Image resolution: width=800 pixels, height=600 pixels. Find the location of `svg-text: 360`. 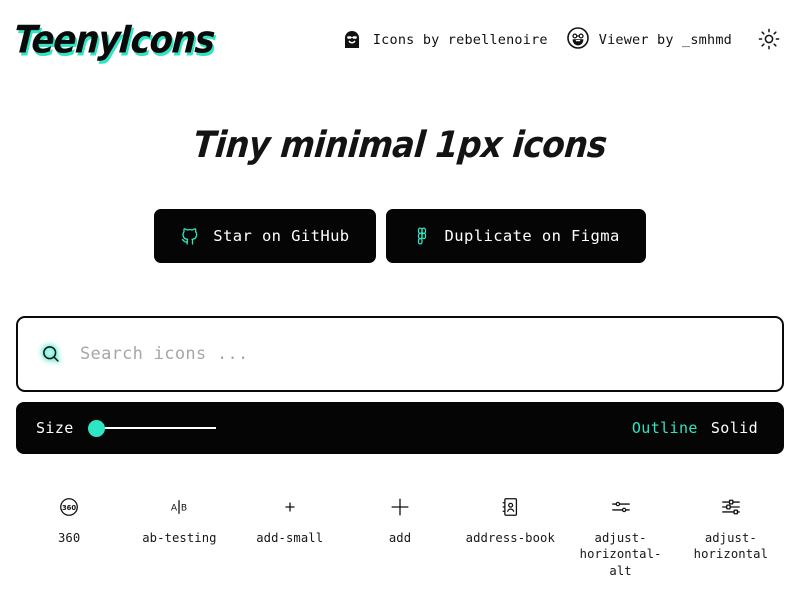

svg-text: 360 is located at coordinates (69, 508).